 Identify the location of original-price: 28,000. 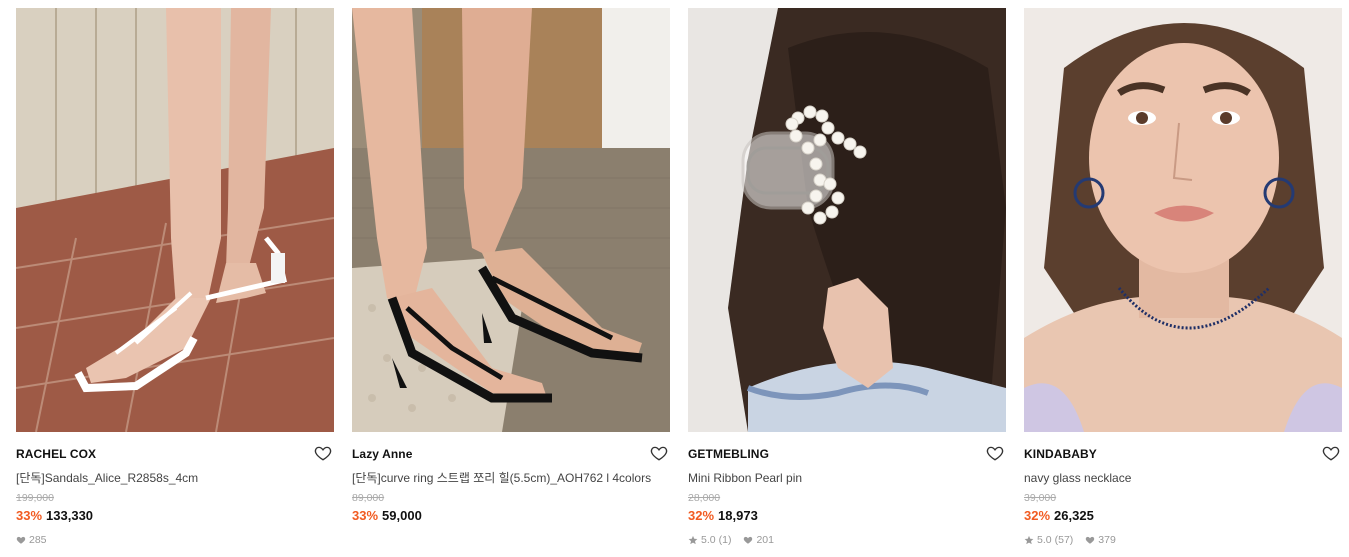
(704, 498).